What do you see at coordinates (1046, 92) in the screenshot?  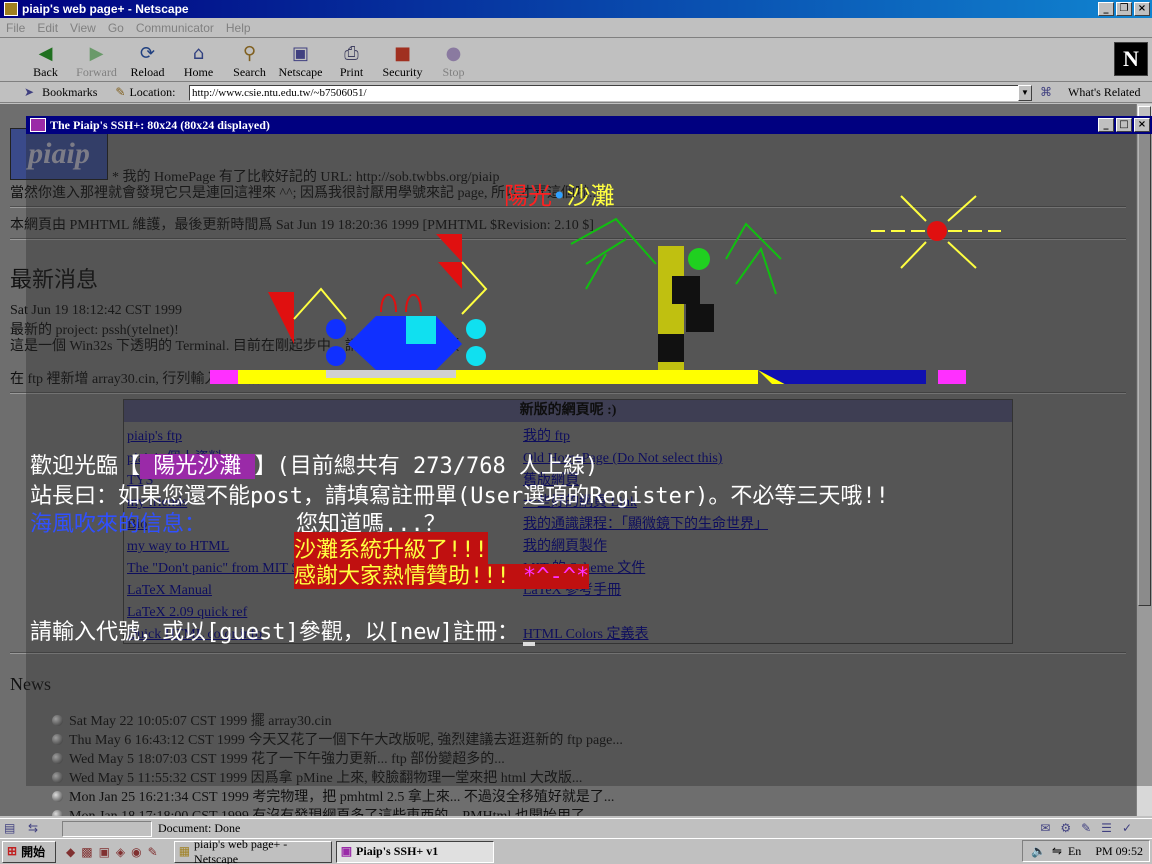 I see `related-icon: ⌘` at bounding box center [1046, 92].